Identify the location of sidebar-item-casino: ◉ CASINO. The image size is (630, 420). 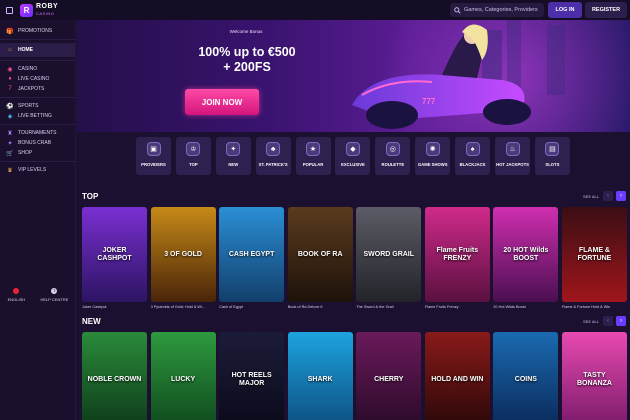
(37, 69).